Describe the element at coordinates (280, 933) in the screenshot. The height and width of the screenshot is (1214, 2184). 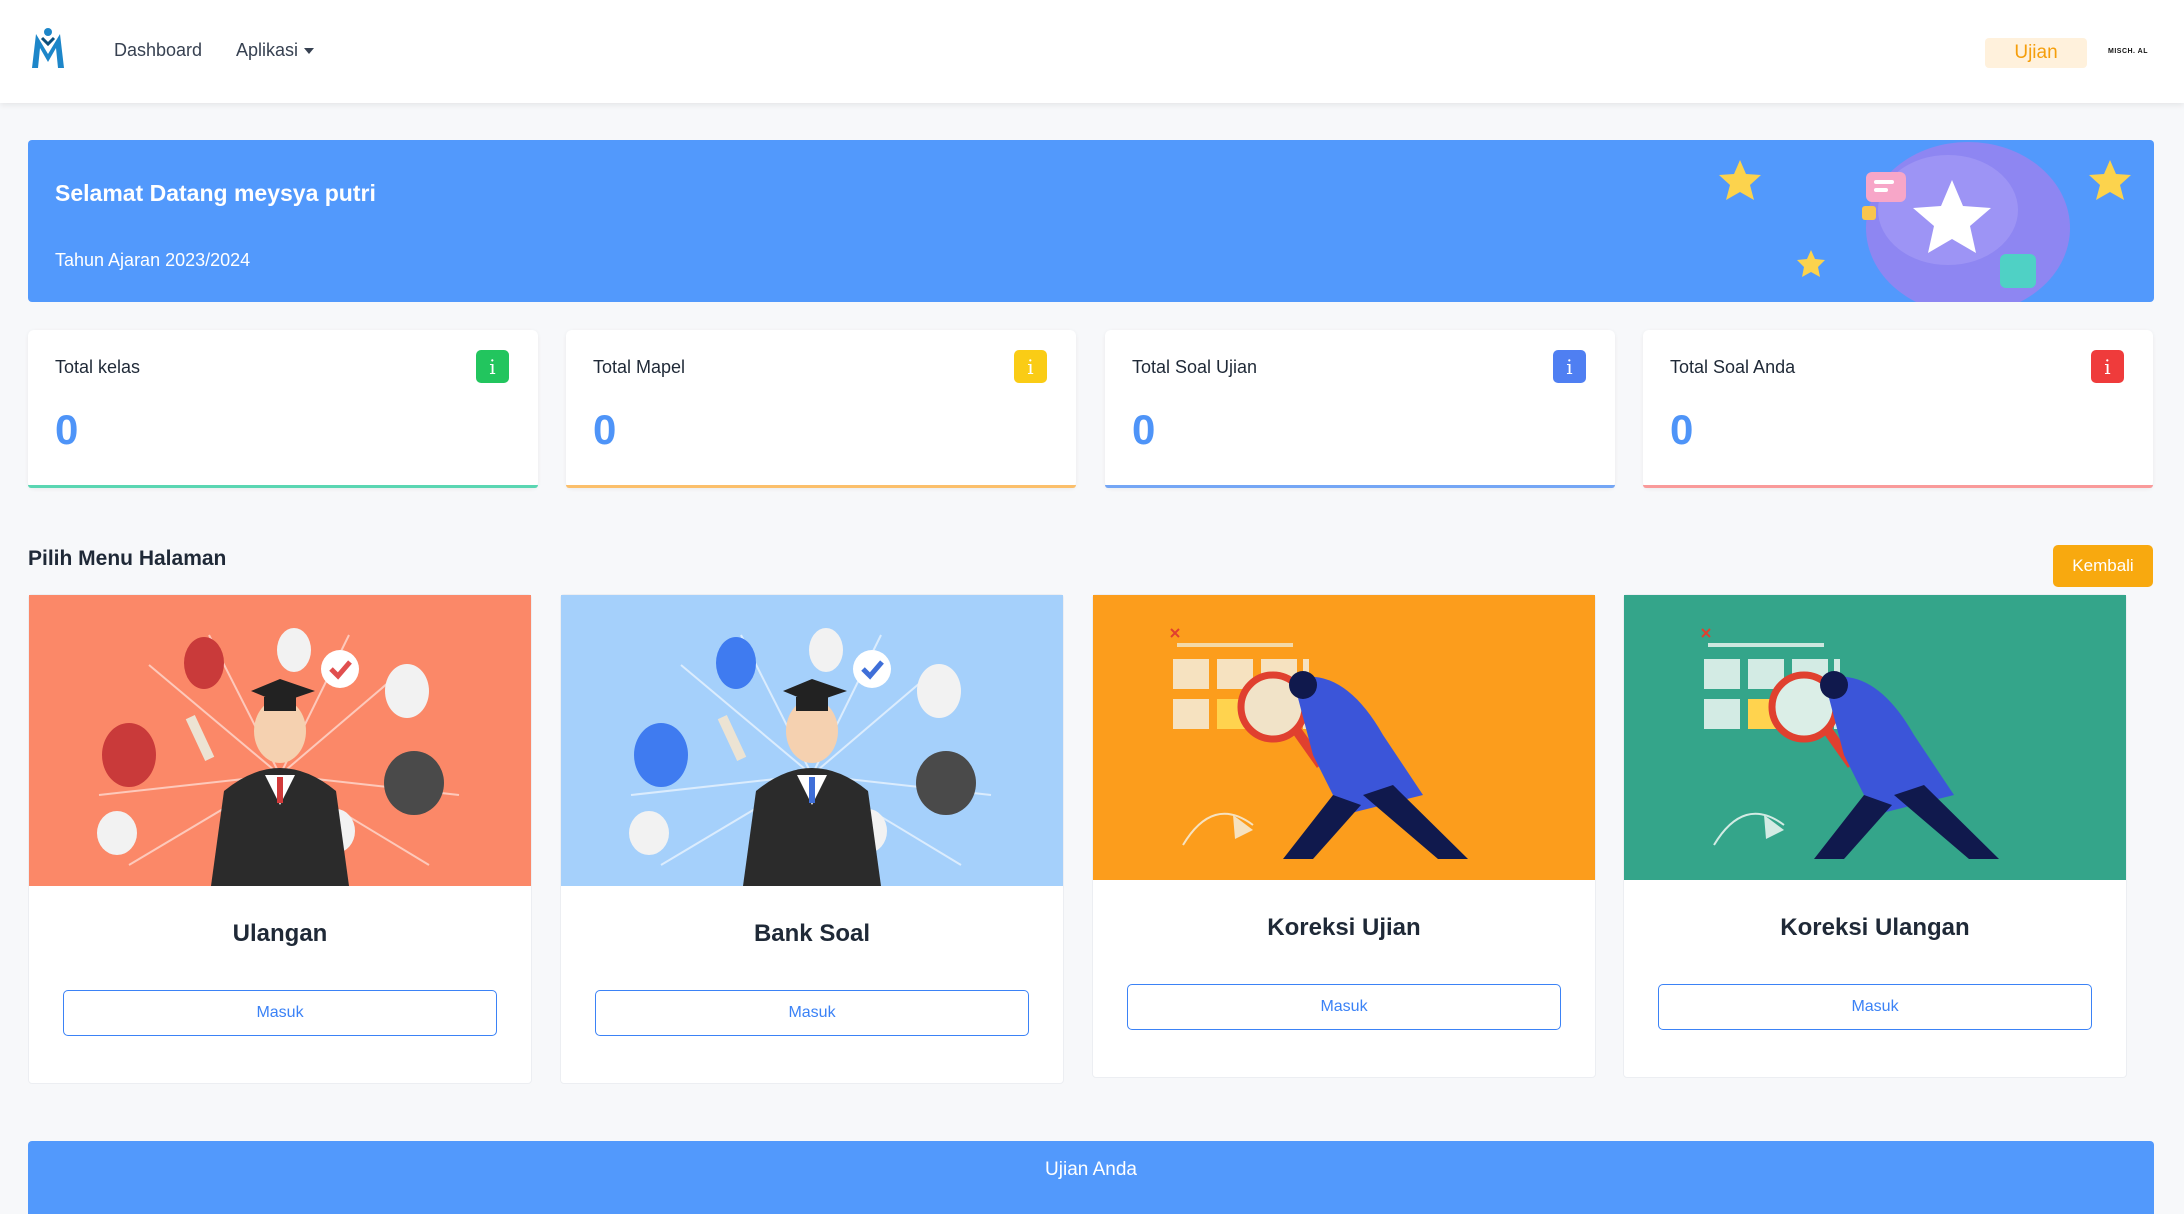
I see `menu-title: Ulangan` at that location.